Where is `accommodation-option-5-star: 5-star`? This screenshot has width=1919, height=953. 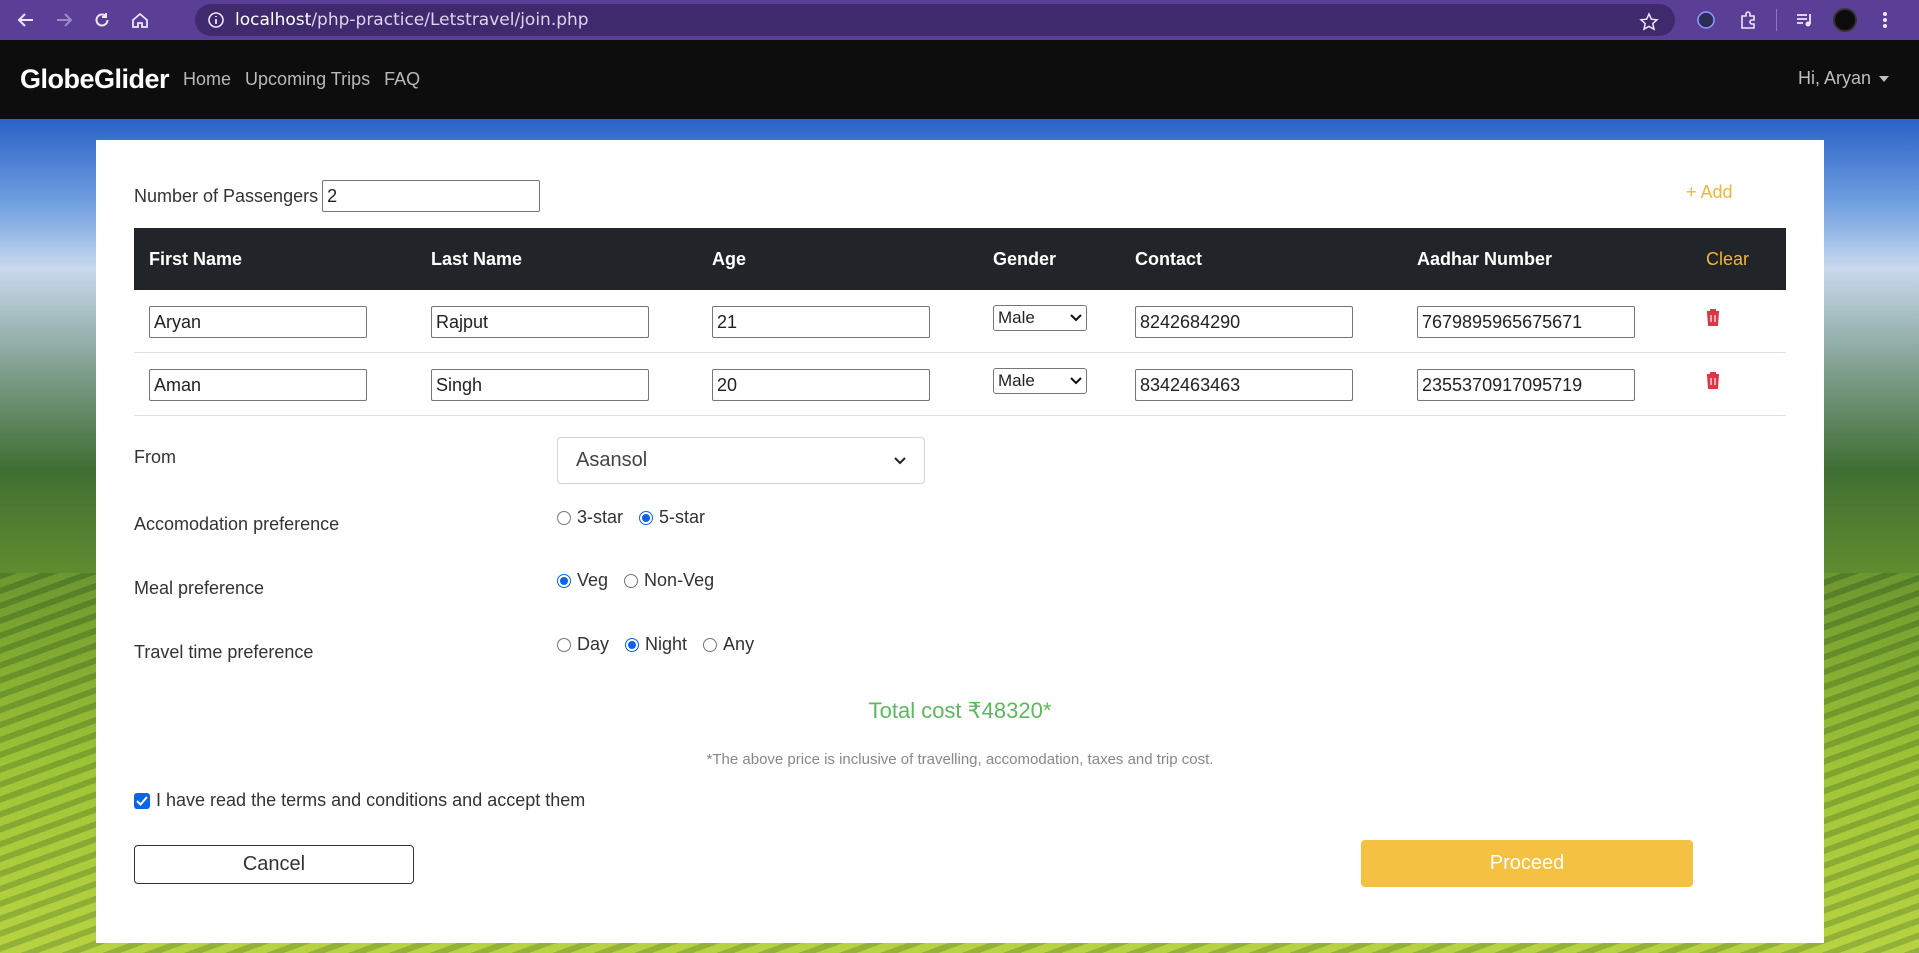 accommodation-option-5-star: 5-star is located at coordinates (672, 517).